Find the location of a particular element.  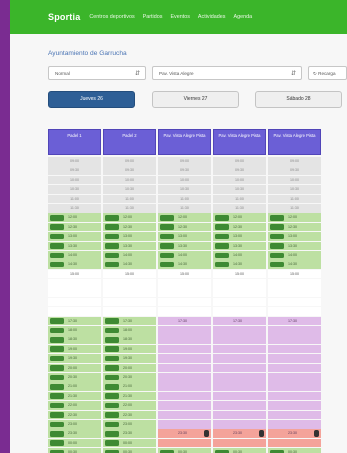

day-next-button: Sábado 28 is located at coordinates (298, 99).